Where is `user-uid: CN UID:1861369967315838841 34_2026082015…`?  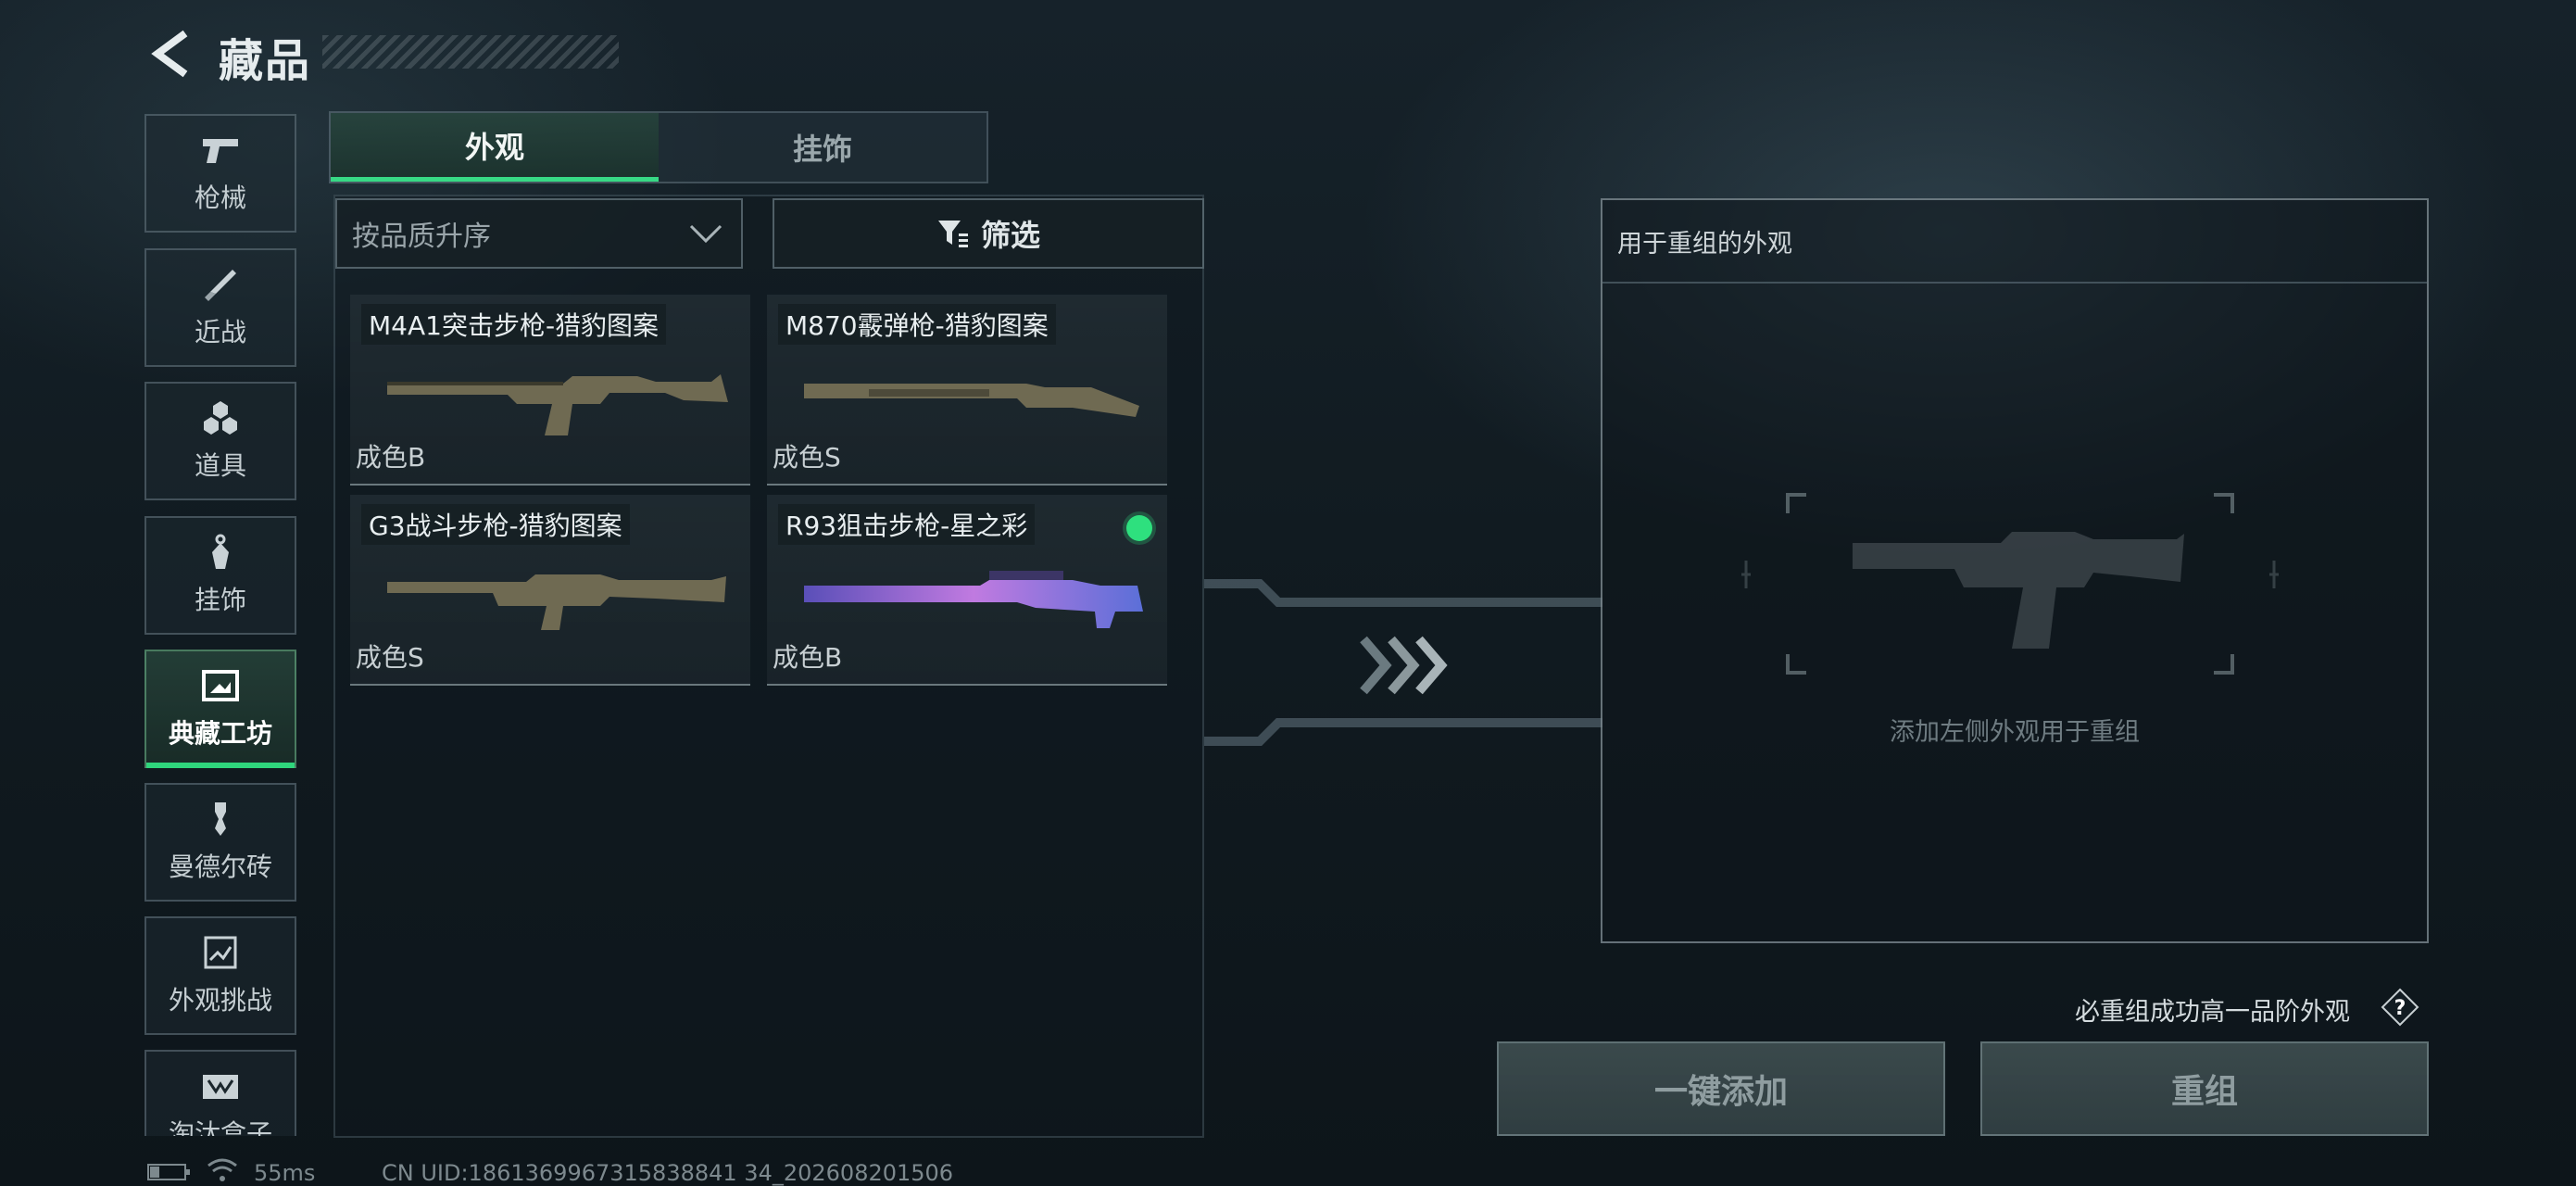 user-uid: CN UID:1861369967315838841 34_2026082015… is located at coordinates (668, 1173).